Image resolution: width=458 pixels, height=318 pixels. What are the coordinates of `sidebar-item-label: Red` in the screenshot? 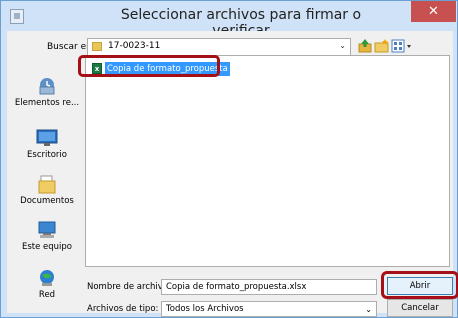 It's located at (47, 295).